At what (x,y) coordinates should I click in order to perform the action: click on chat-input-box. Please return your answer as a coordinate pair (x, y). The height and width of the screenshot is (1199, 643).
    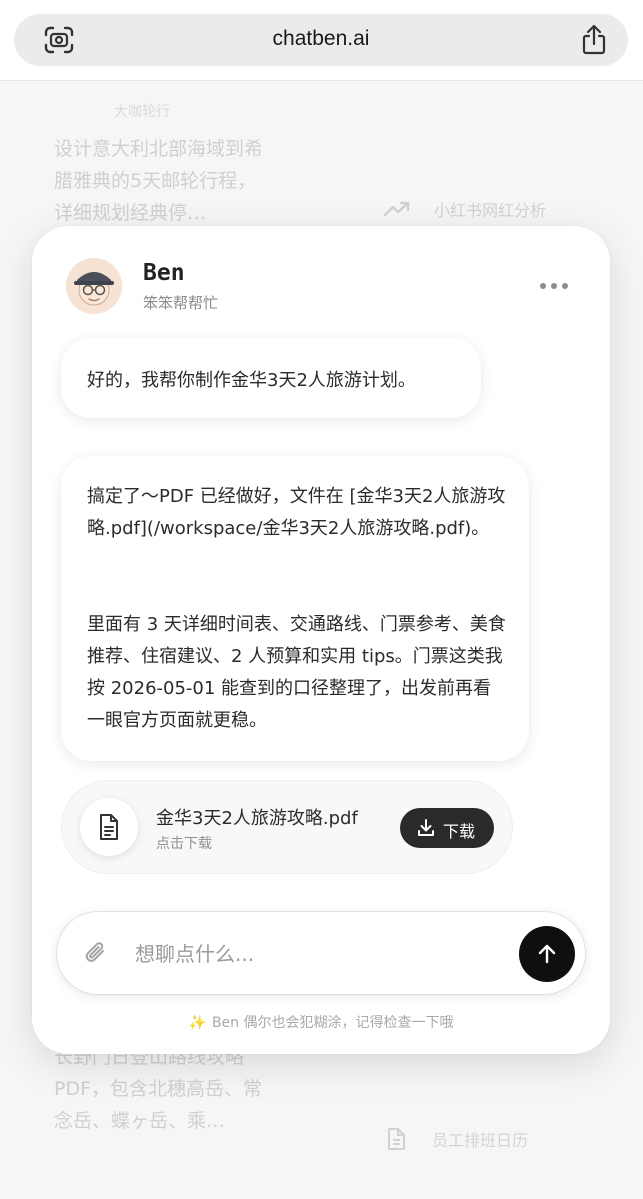
    Looking at the image, I should click on (321, 953).